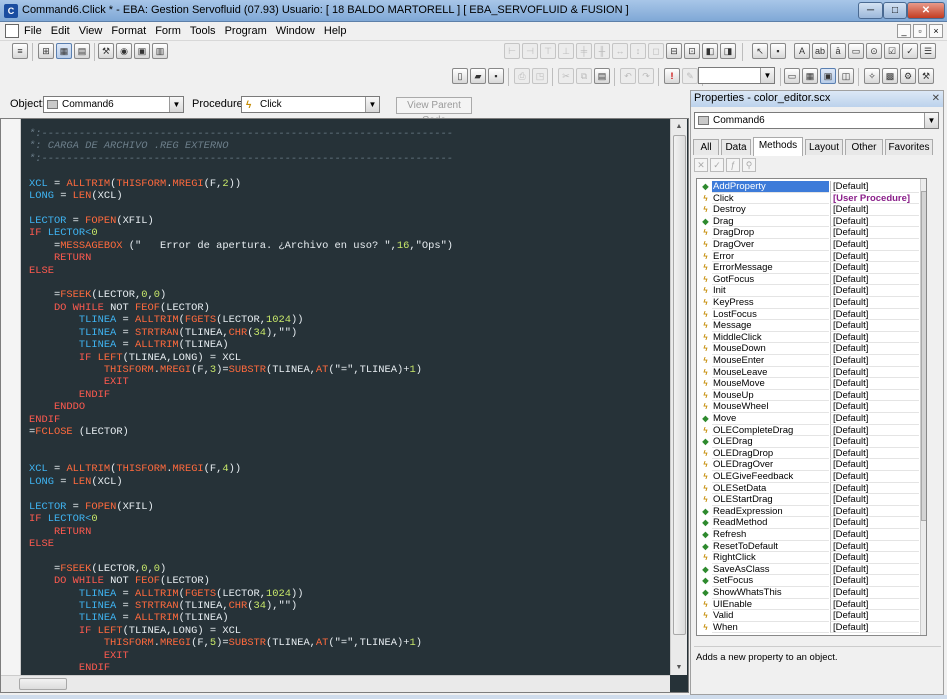 The width and height of the screenshot is (947, 699). Describe the element at coordinates (530, 51) in the screenshot. I see `align-right-icon: ⊣` at that location.